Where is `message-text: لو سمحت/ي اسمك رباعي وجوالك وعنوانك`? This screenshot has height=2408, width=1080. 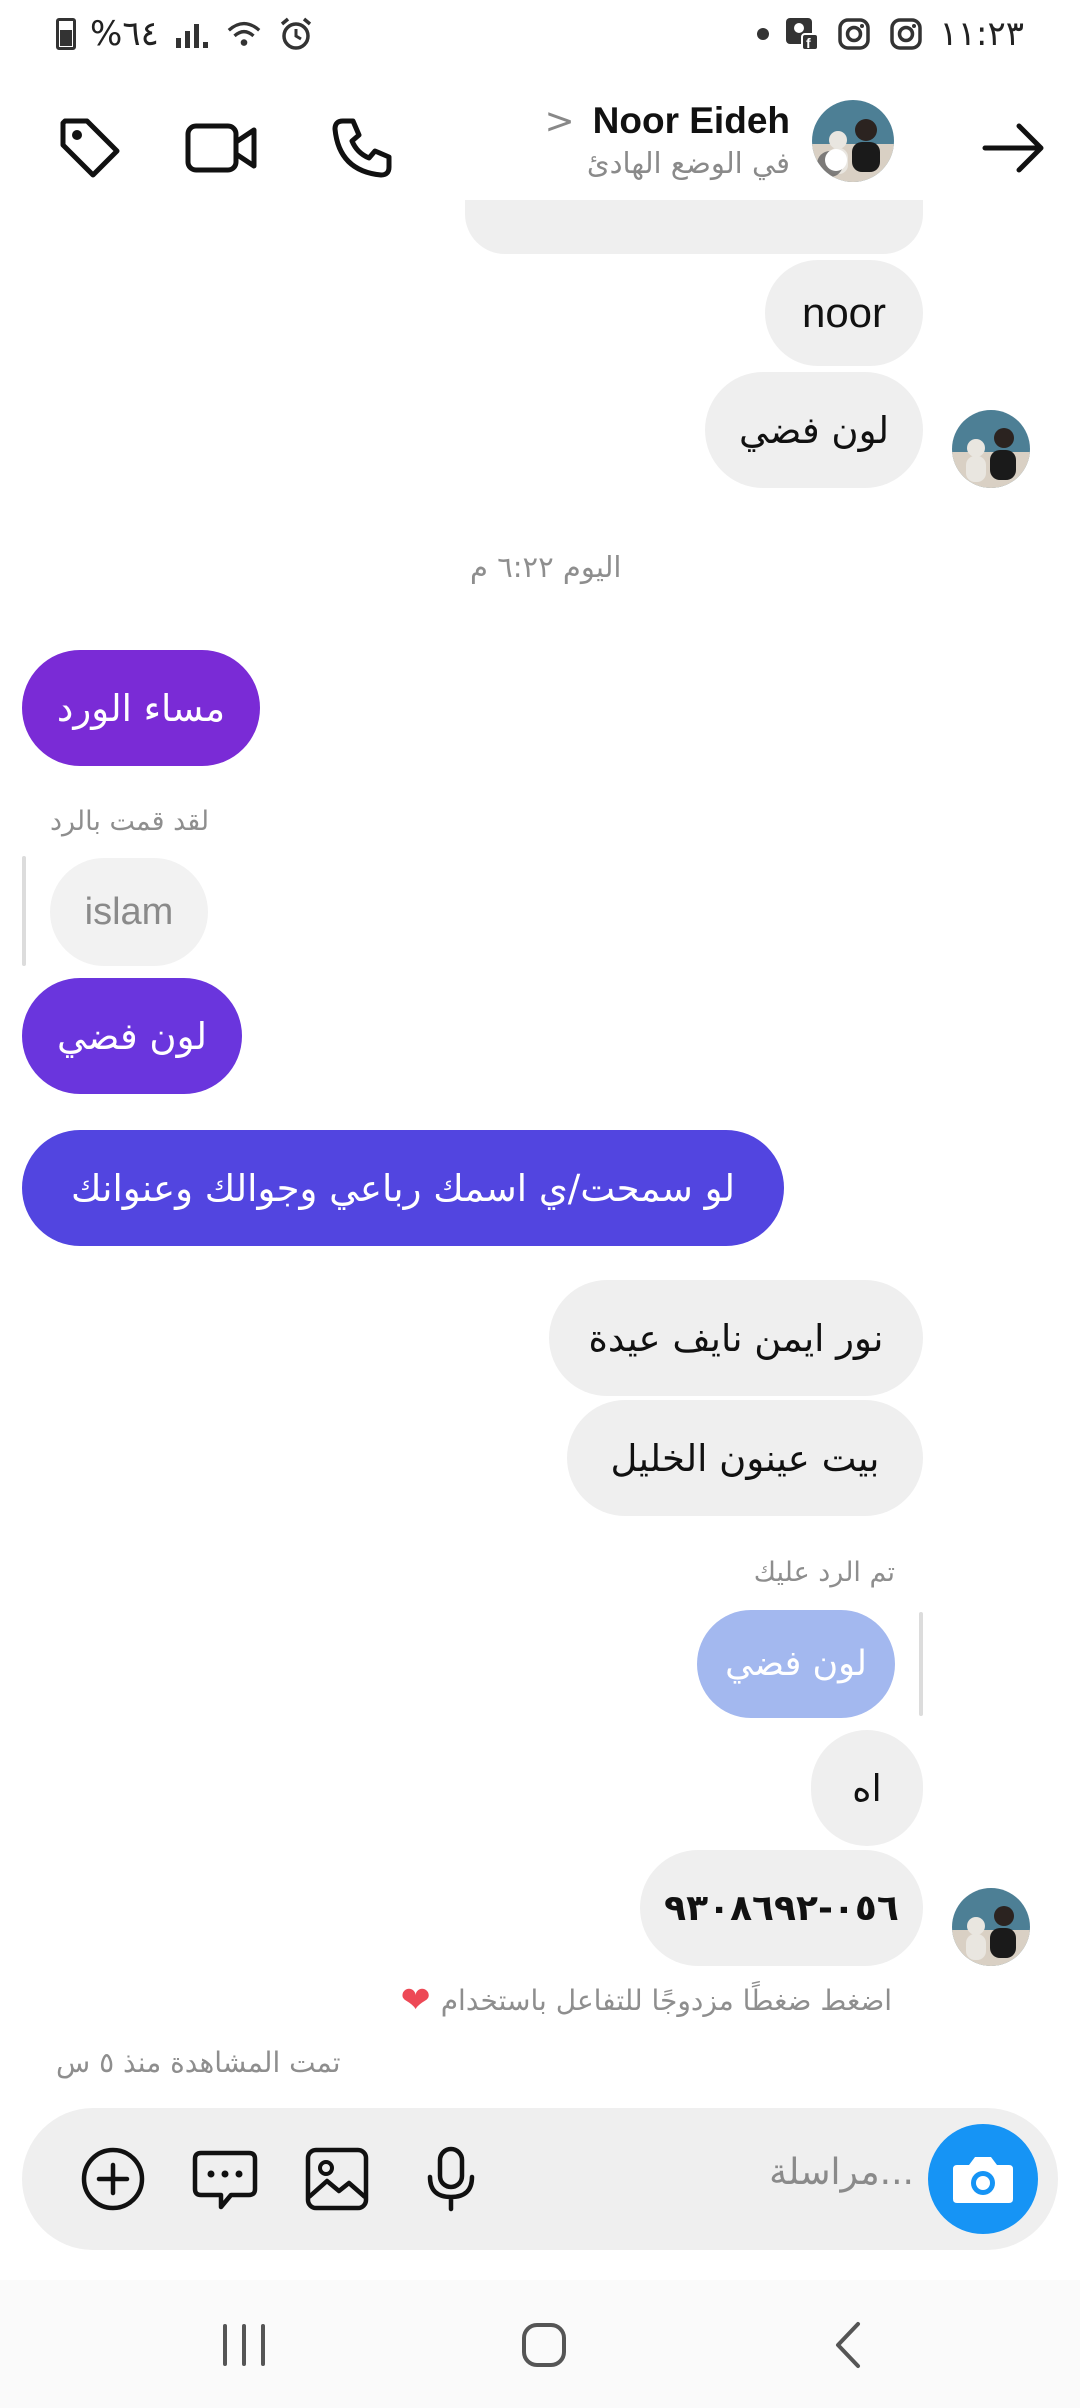 message-text: لو سمحت/ي اسمك رباعي وجوالك وعنوانك is located at coordinates (402, 1188).